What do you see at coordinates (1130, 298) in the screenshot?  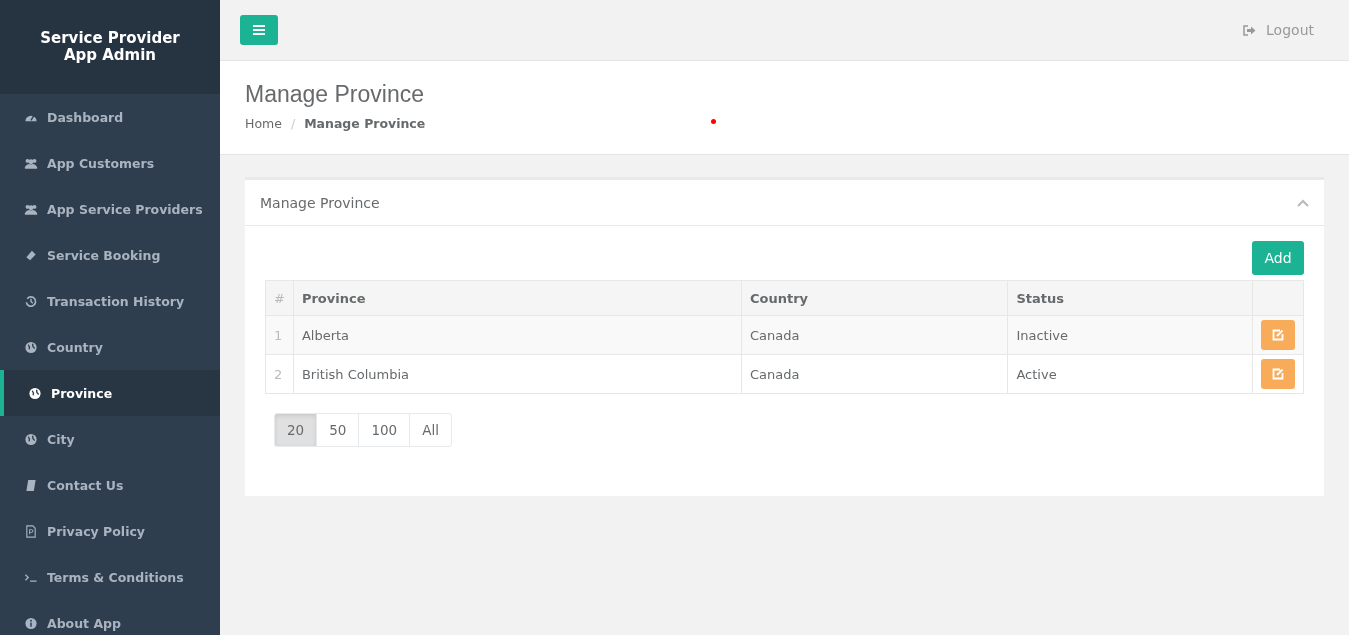 I see `column-header: Status` at bounding box center [1130, 298].